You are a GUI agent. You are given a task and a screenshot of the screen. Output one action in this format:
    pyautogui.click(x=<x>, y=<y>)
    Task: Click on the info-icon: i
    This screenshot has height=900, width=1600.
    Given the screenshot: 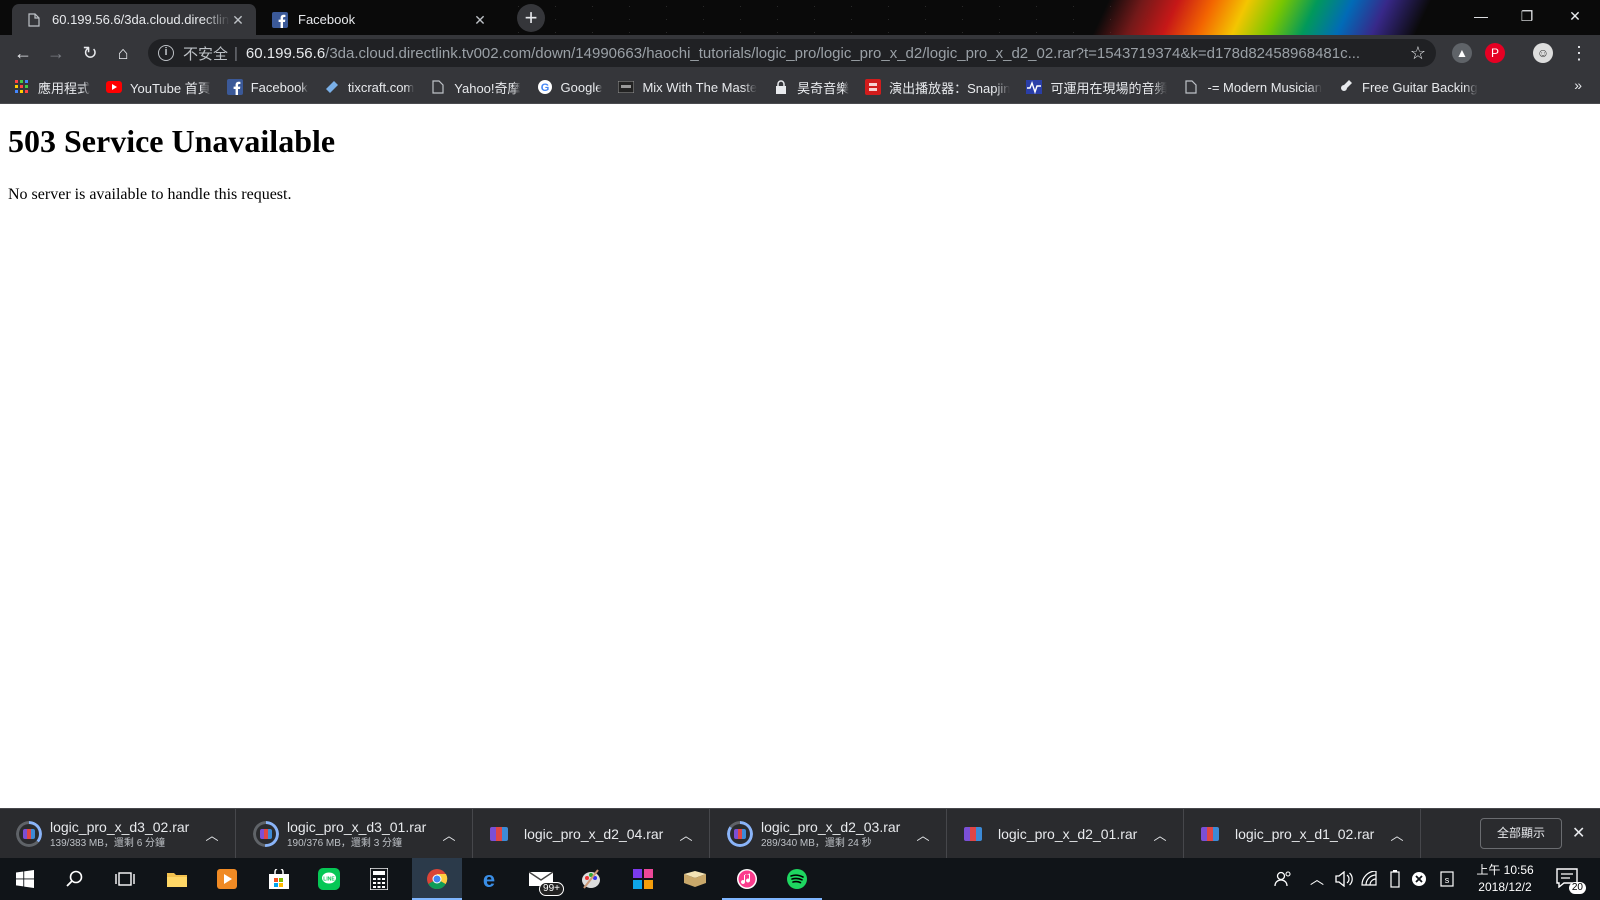 What is the action you would take?
    pyautogui.click(x=166, y=53)
    